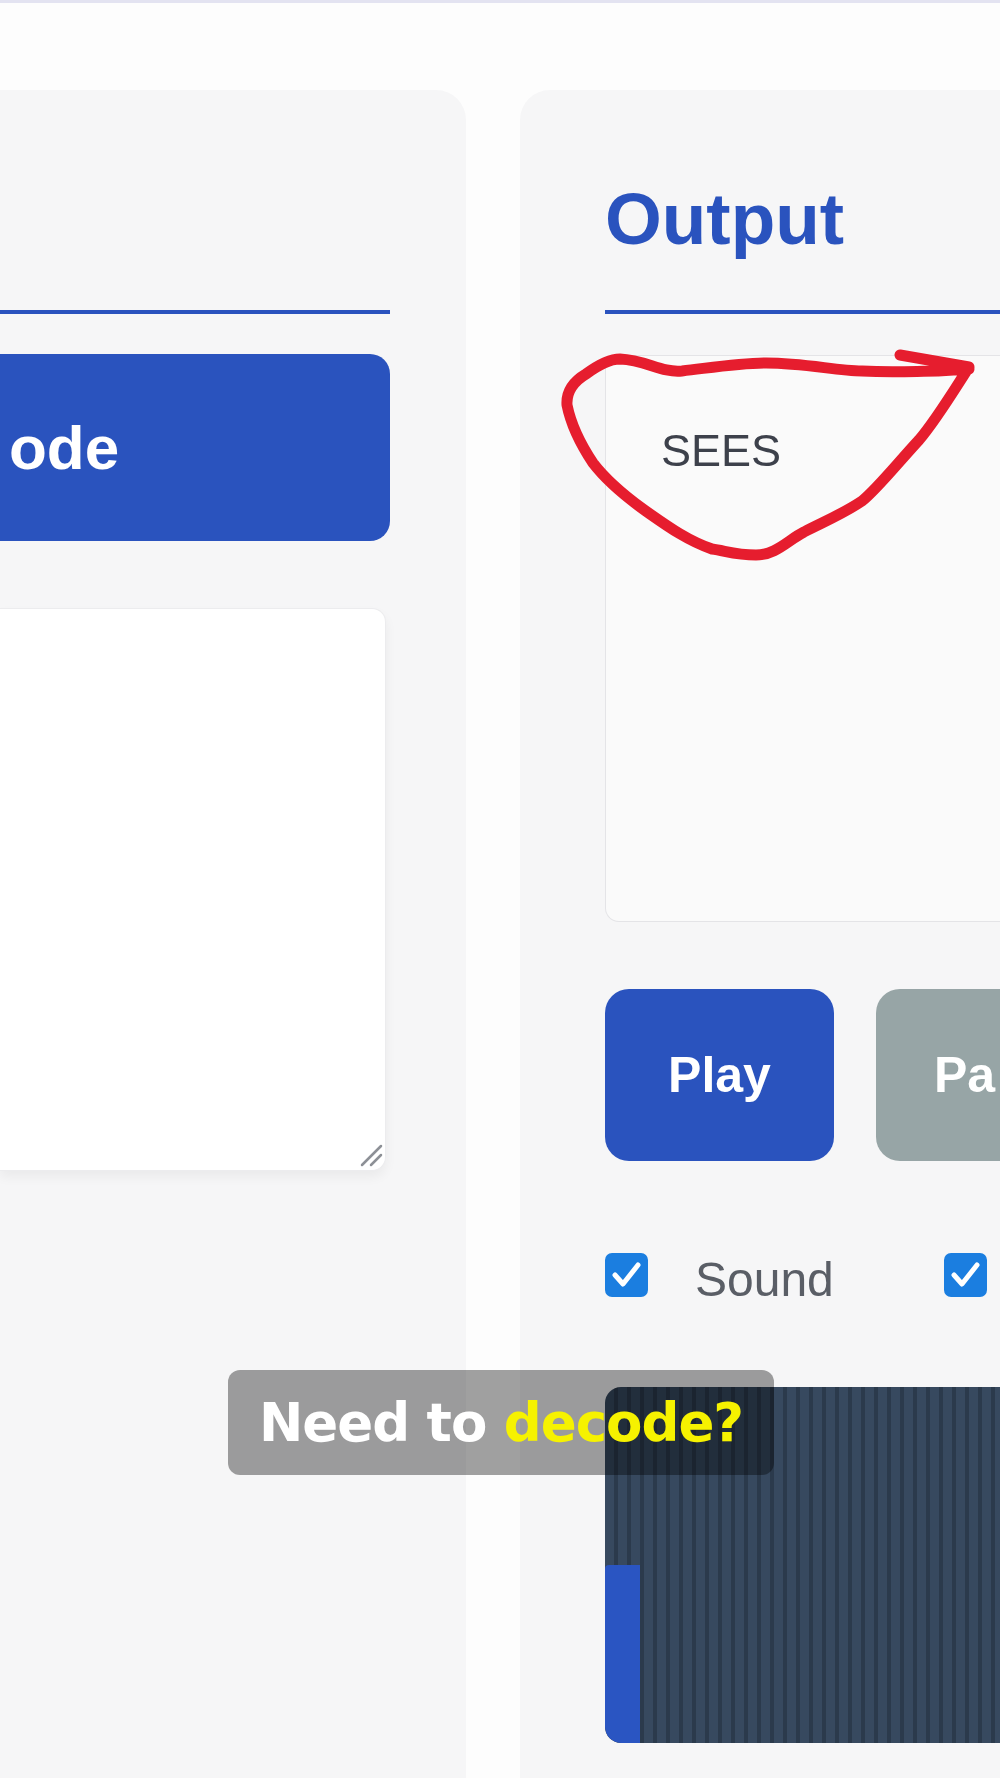  I want to click on checkbox-label: Sound, so click(764, 1279).